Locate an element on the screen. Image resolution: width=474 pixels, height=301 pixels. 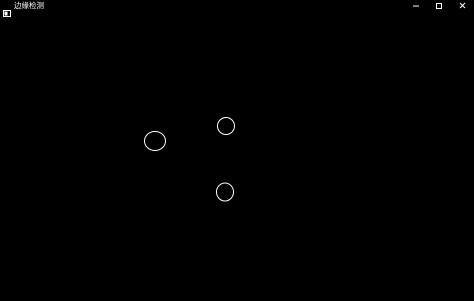
close-icon is located at coordinates (462, 5).